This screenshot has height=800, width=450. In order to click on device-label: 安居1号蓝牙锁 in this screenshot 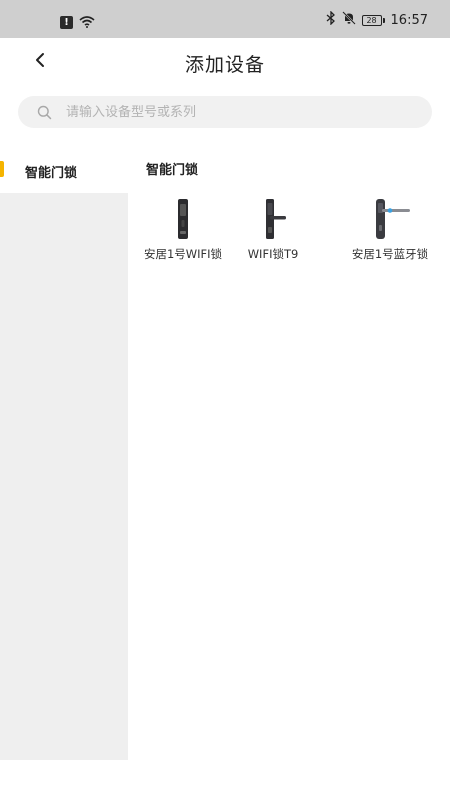, I will do `click(390, 254)`.